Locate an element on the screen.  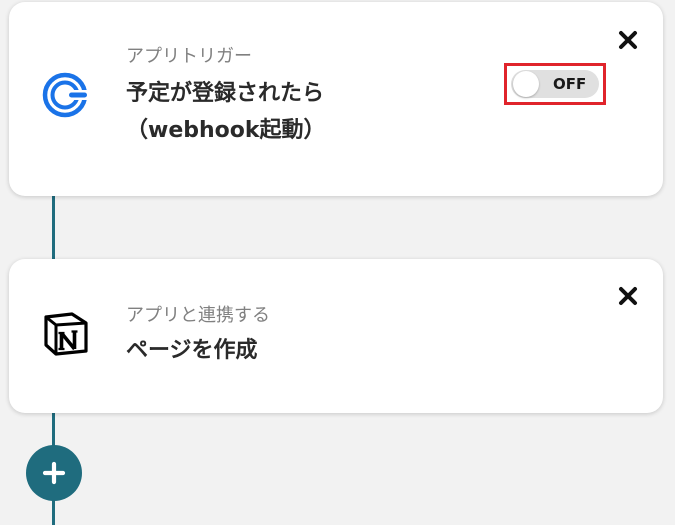
trigger-label: アプリトリガー is located at coordinates (189, 56).